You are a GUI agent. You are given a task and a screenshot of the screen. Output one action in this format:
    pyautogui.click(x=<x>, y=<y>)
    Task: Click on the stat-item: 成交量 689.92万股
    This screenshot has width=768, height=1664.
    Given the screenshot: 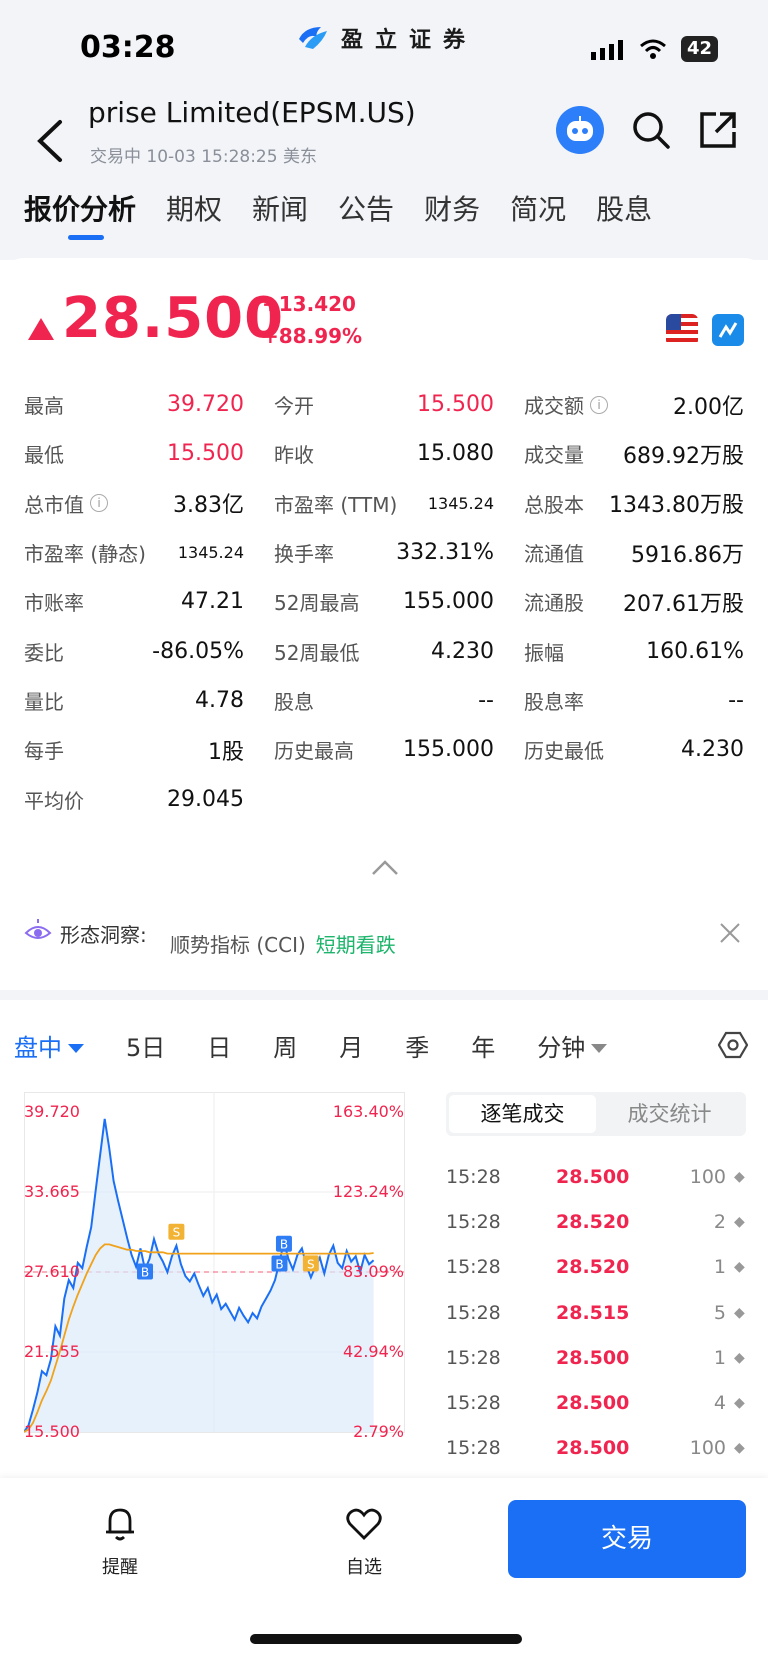 What is the action you would take?
    pyautogui.click(x=634, y=454)
    